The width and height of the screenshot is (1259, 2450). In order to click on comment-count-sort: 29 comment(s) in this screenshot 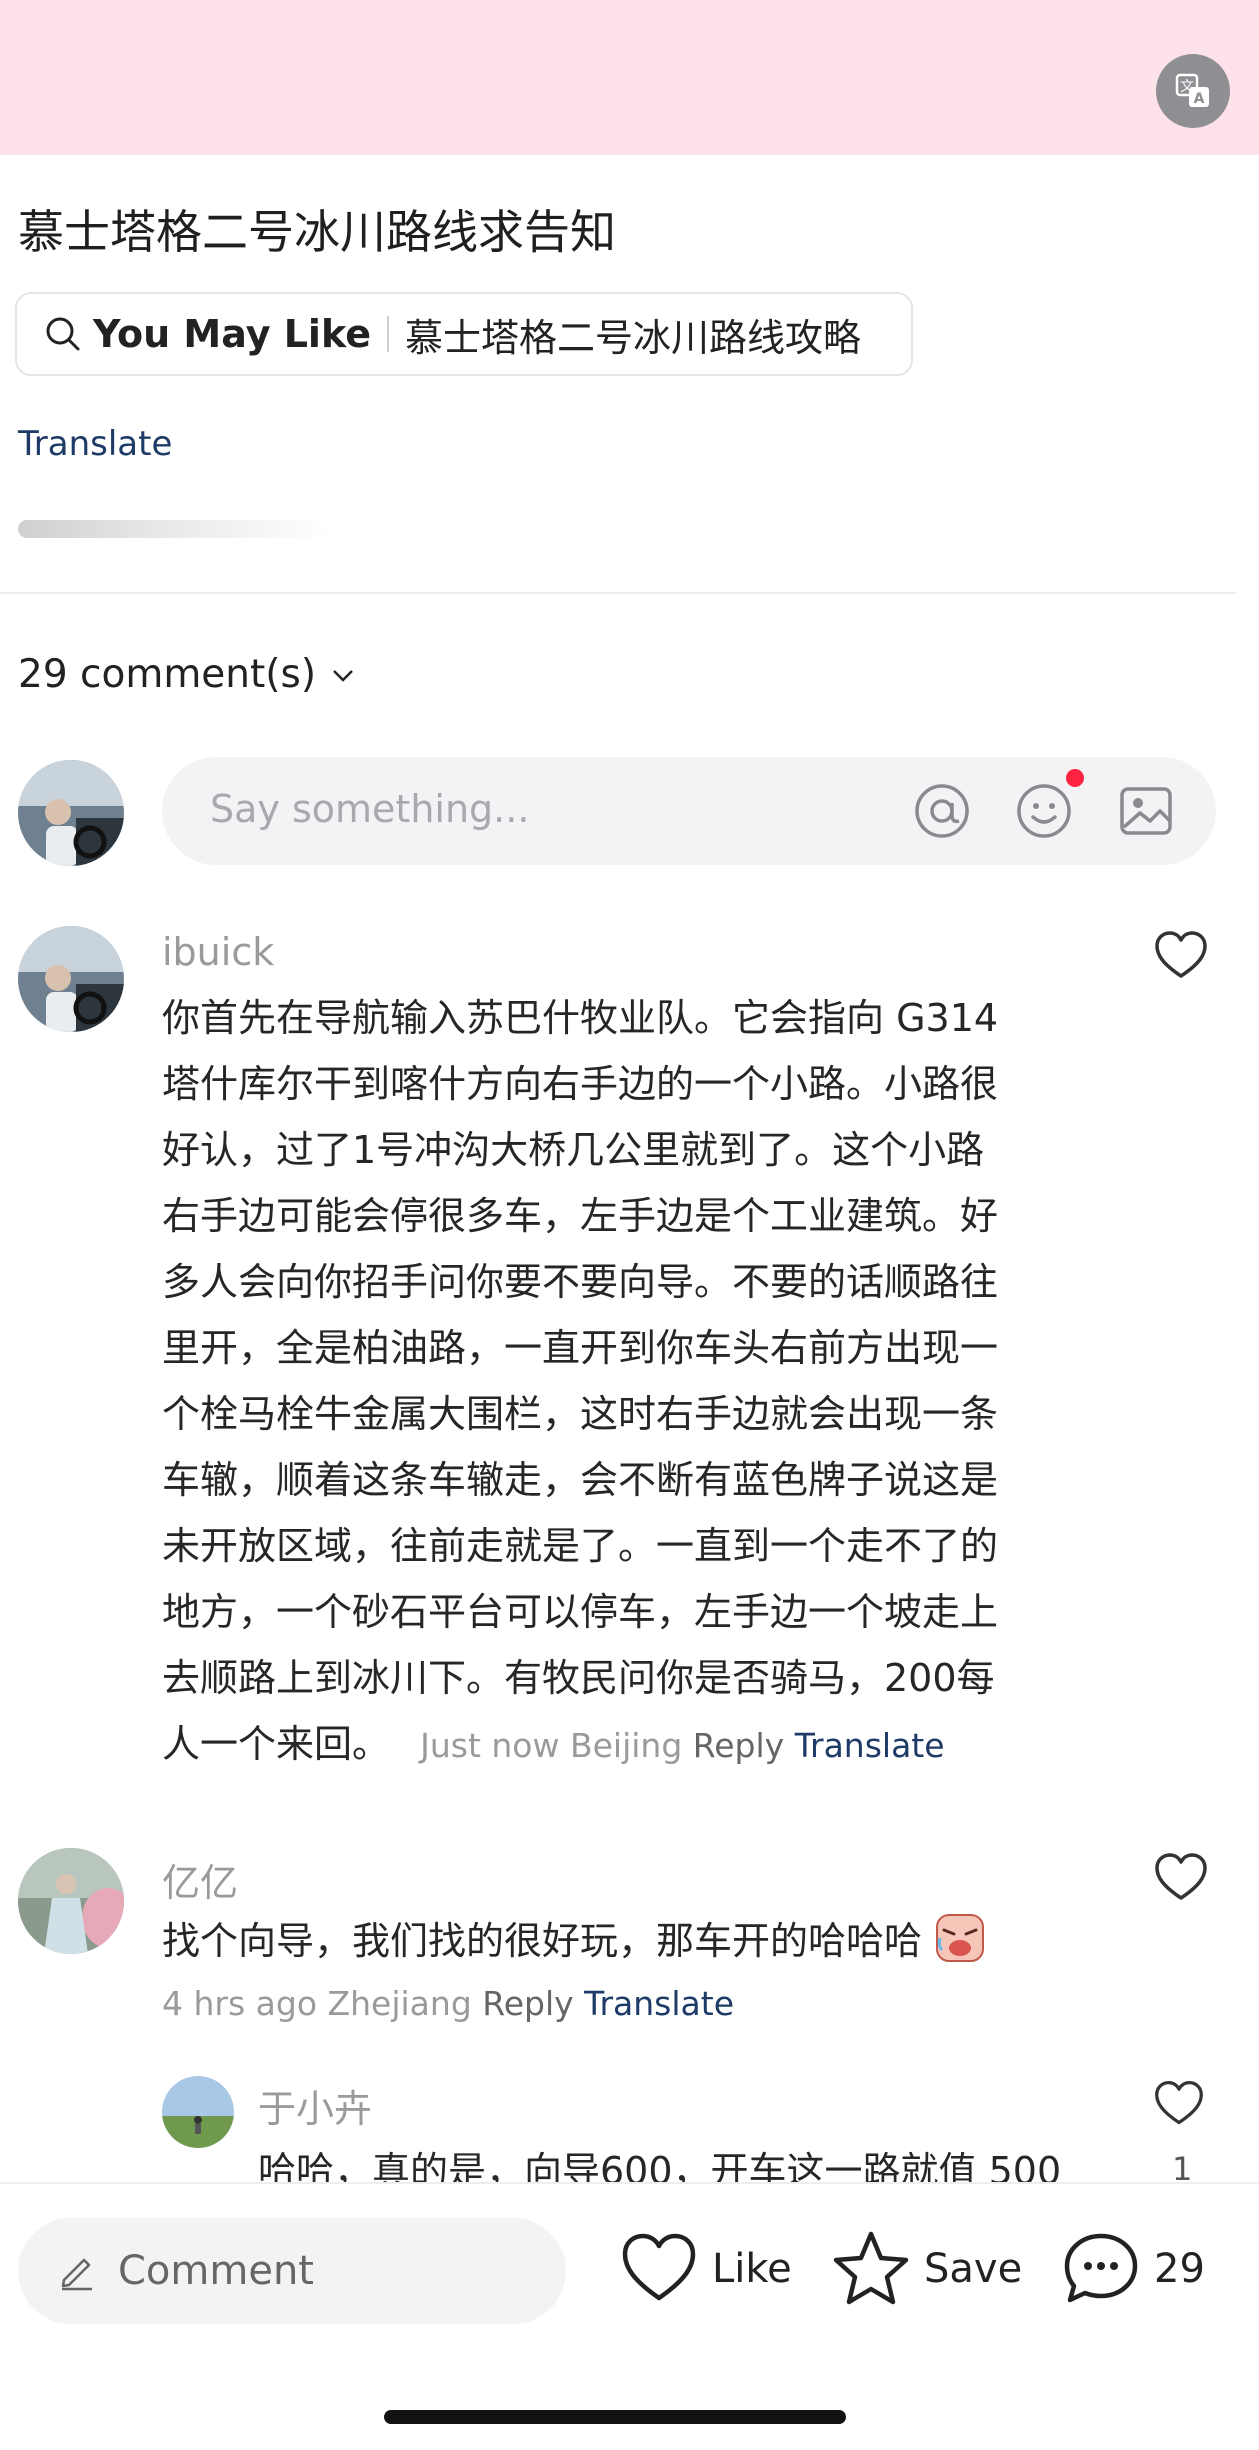, I will do `click(188, 674)`.